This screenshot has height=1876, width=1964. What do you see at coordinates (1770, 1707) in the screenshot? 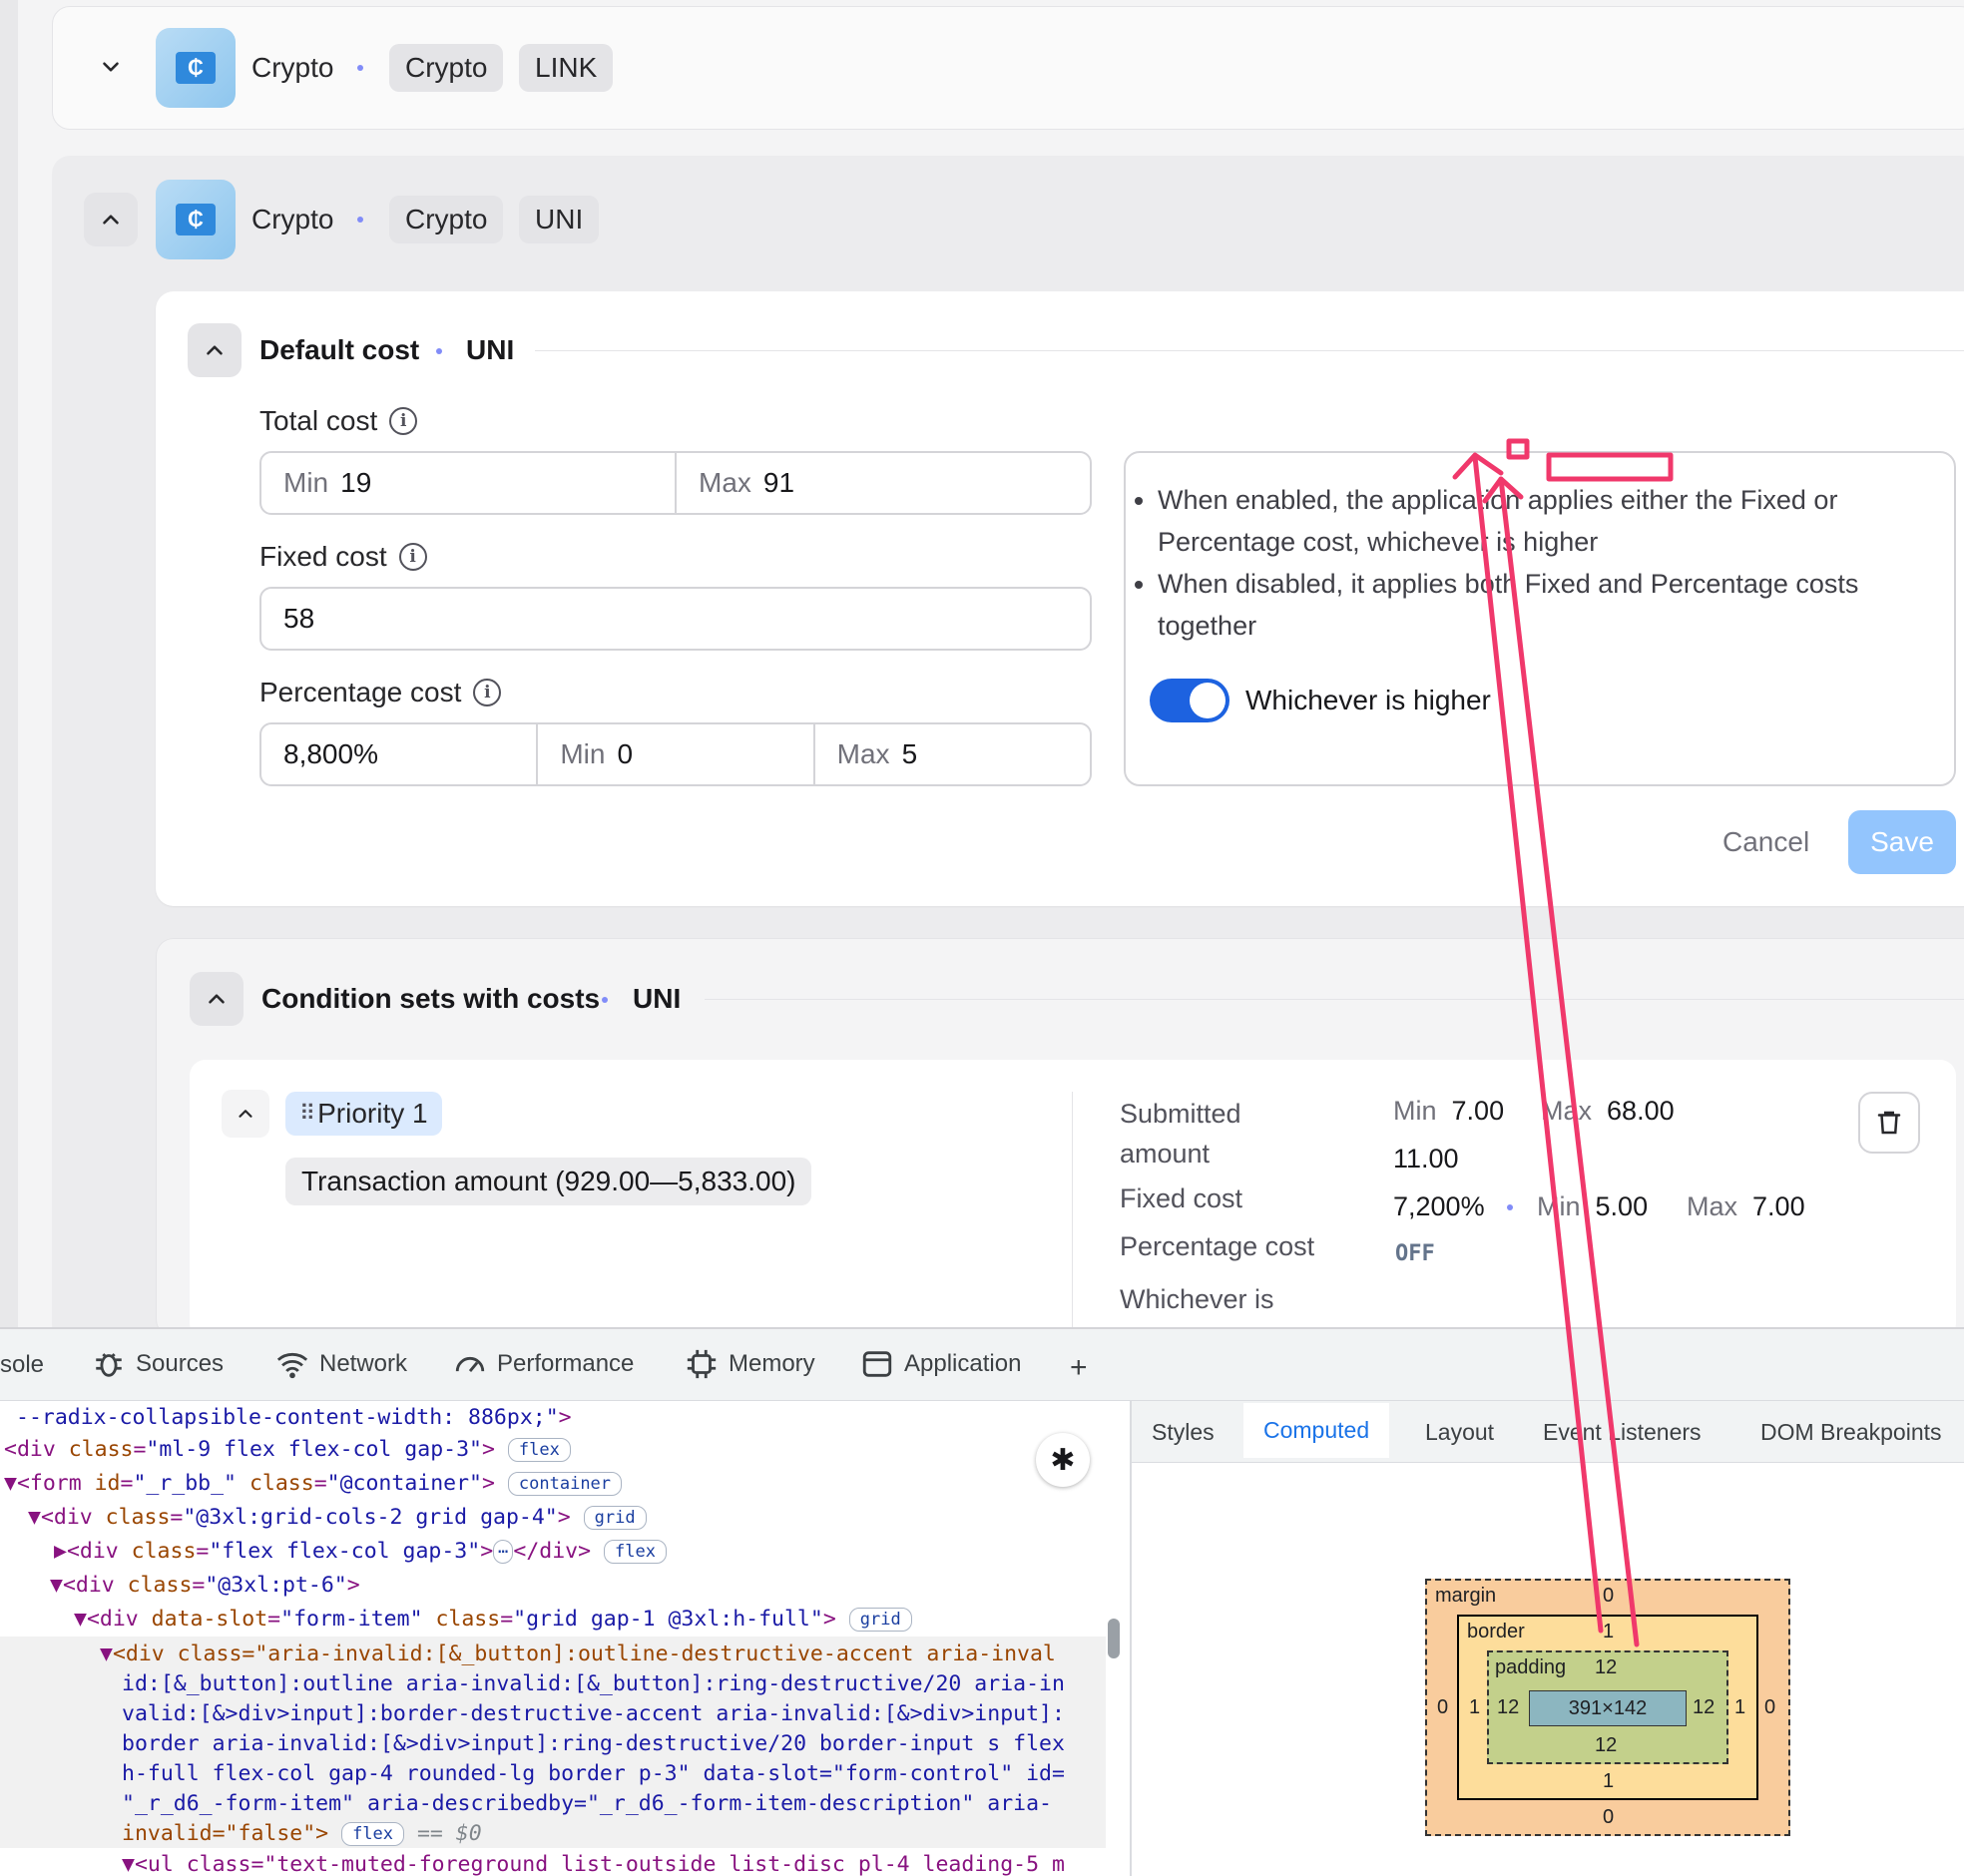
I see `margin-right: 0` at bounding box center [1770, 1707].